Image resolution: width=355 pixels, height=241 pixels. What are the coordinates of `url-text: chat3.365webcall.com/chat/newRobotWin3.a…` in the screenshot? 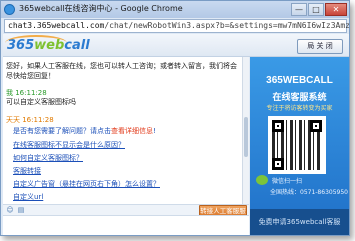 It's located at (179, 25).